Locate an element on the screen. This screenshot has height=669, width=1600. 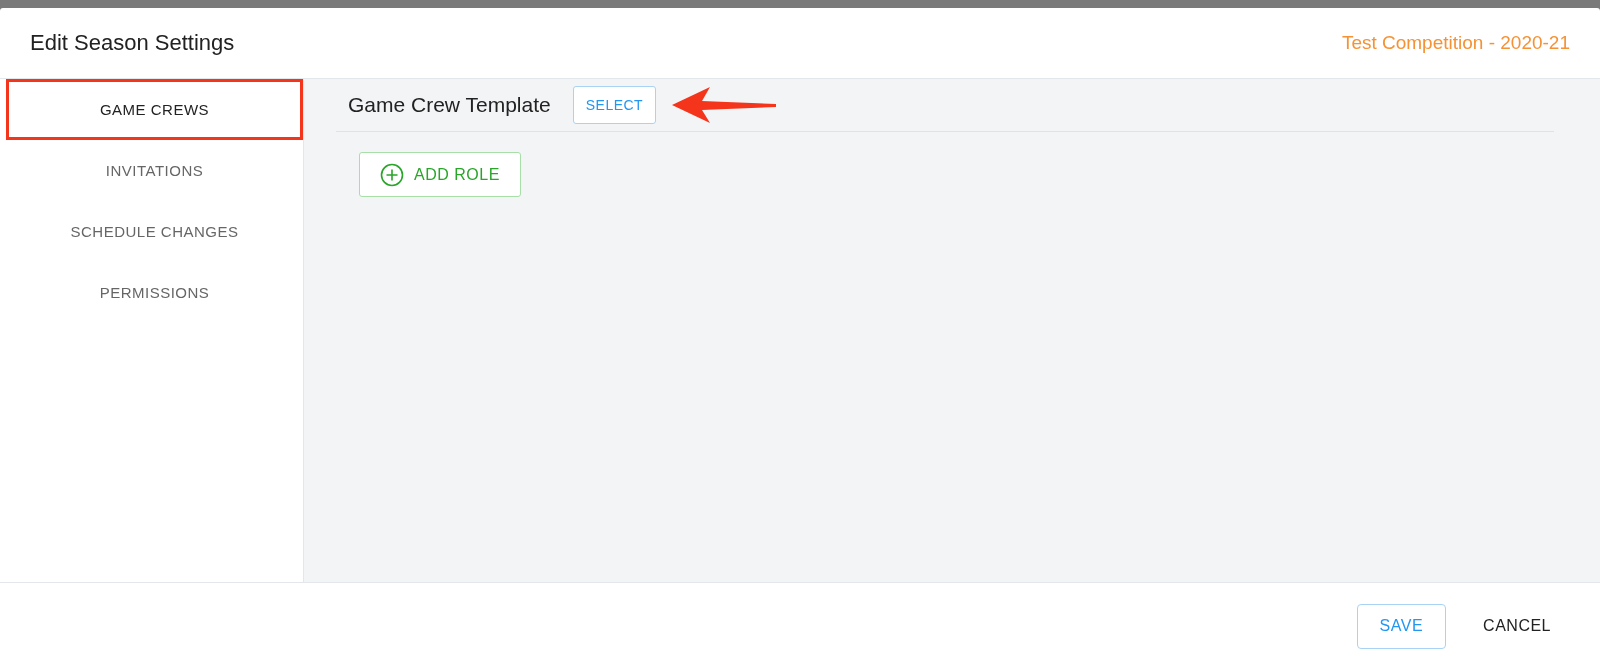
sidebar-tab: PERMISSIONS is located at coordinates (154, 292).